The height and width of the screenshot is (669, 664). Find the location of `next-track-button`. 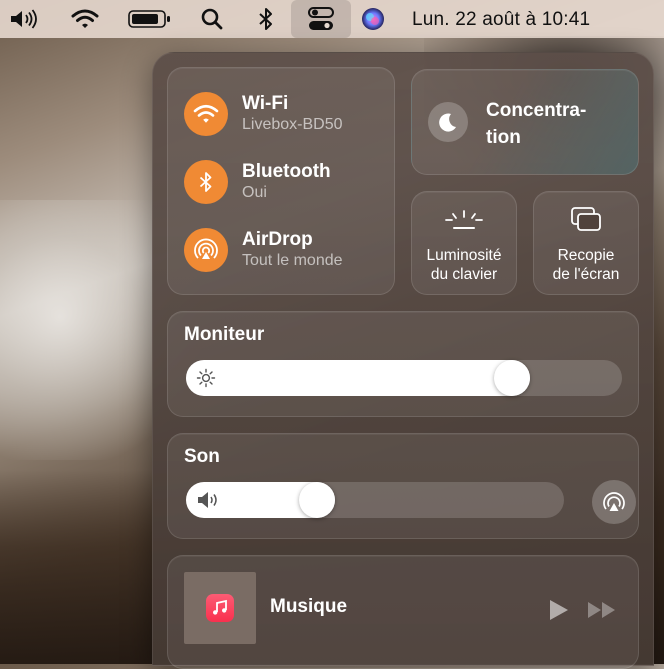

next-track-button is located at coordinates (602, 612).